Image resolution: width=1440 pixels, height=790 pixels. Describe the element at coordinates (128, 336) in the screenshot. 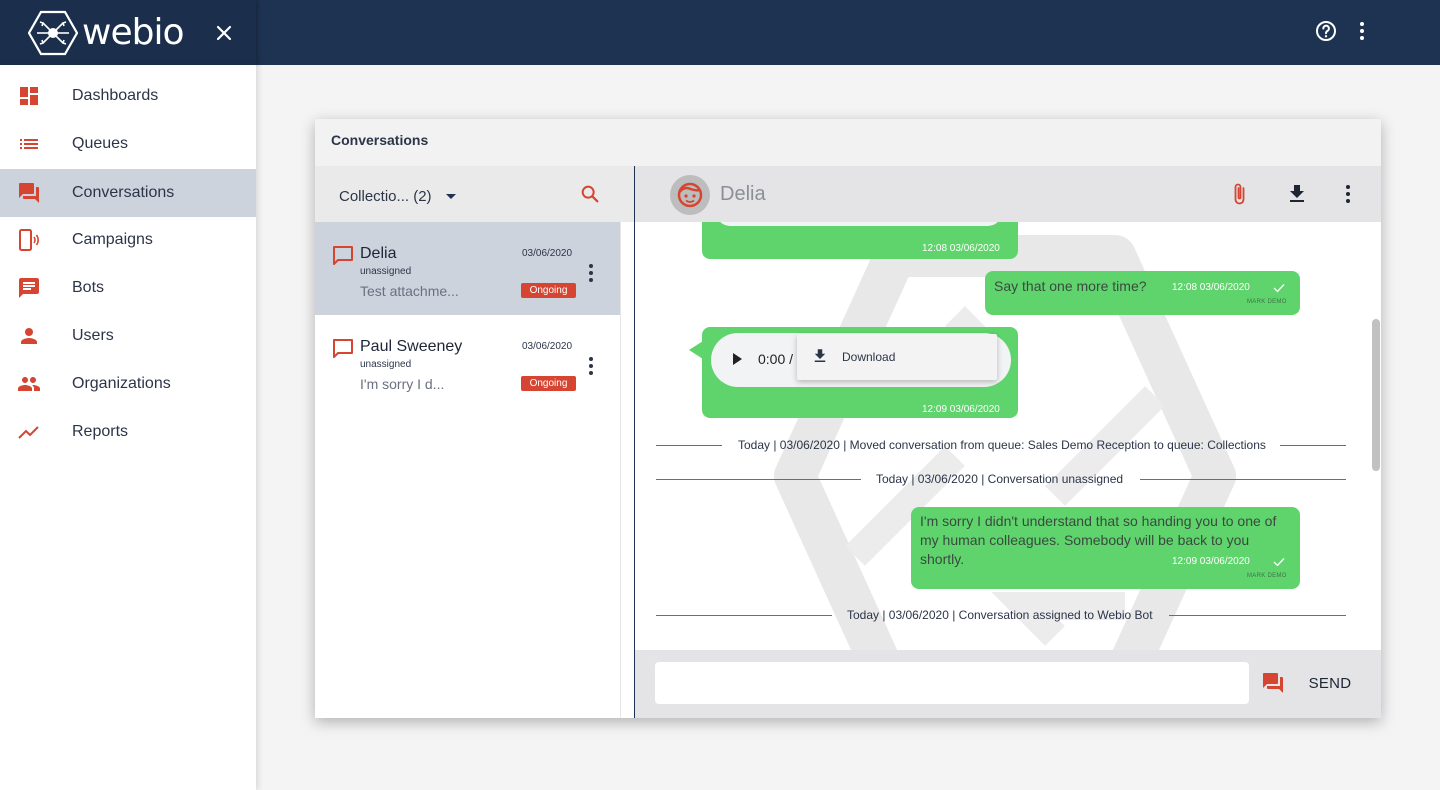

I see `sidebar-item-users: Users` at that location.